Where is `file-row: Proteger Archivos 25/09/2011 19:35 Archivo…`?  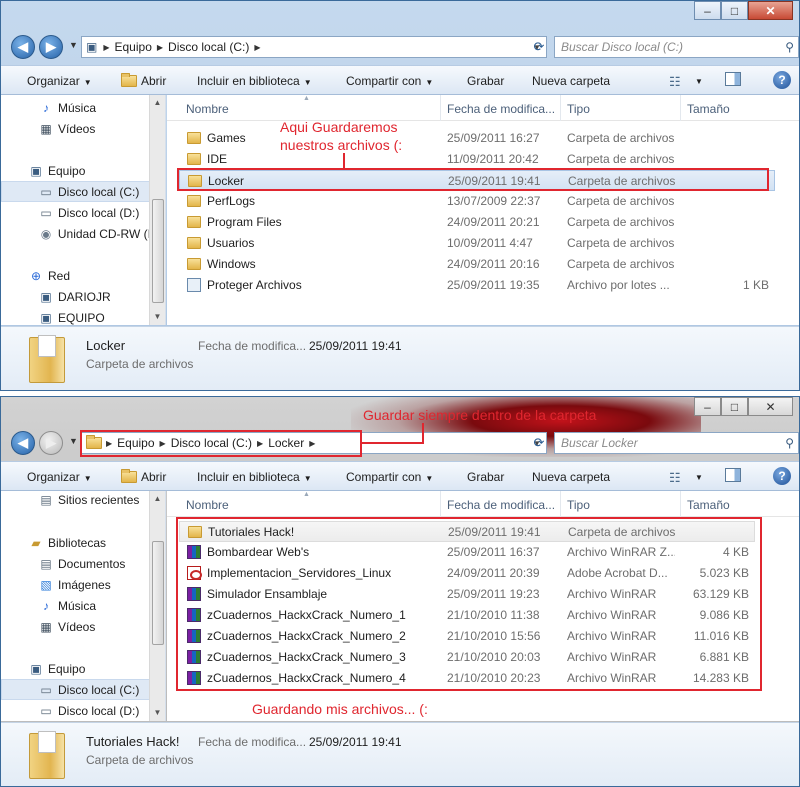 file-row: Proteger Archivos 25/09/2011 19:35 Archivo… is located at coordinates (477, 285).